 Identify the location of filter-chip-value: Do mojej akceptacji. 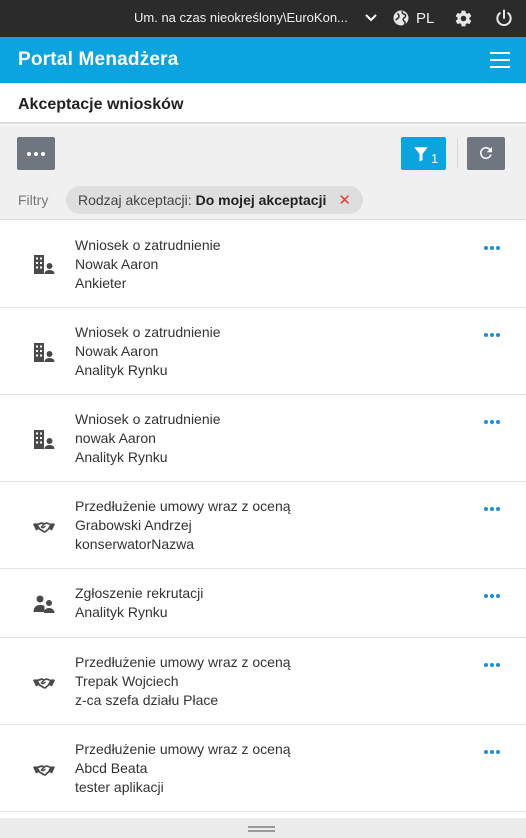
(261, 200).